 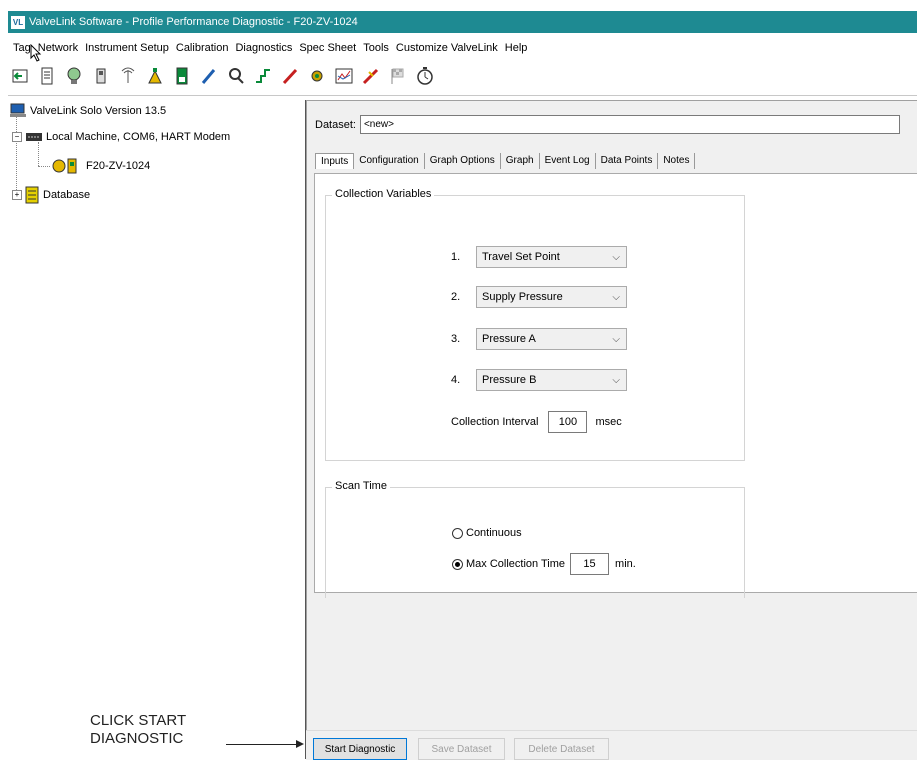 I want to click on variable-1-select: Travel Set Point ⌵, so click(x=551, y=257).